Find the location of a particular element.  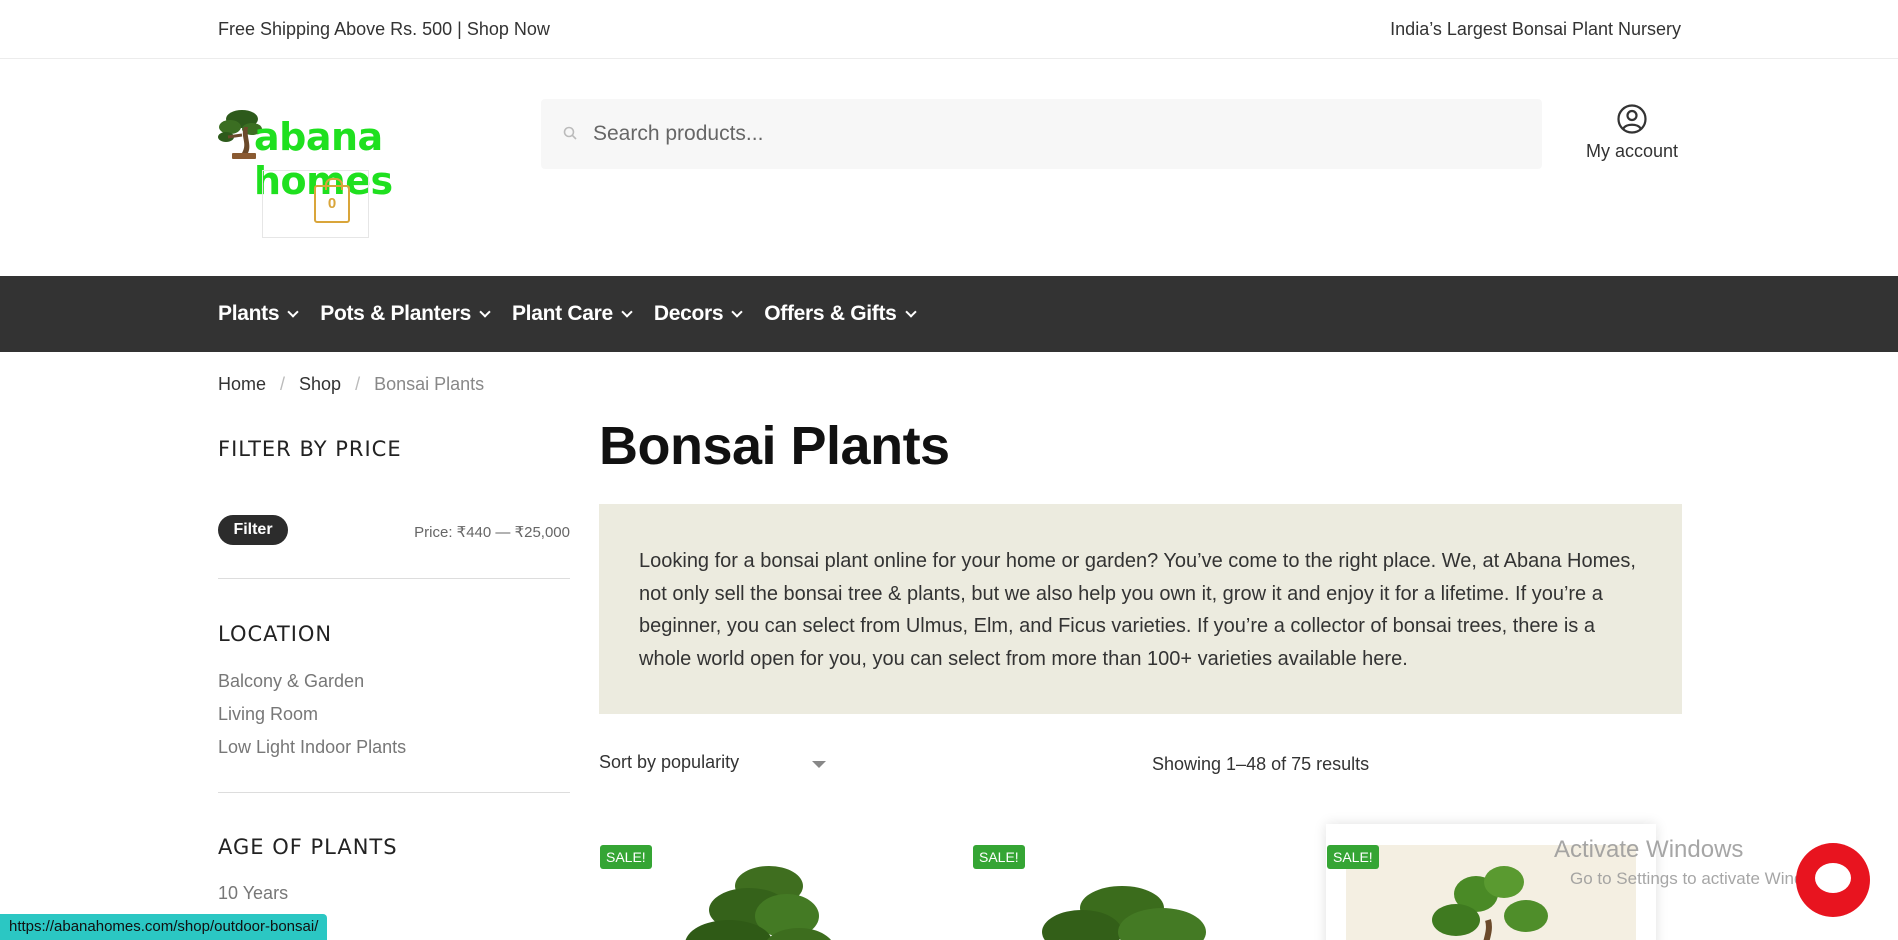

price-filter-title: FILTER BY PRICE is located at coordinates (310, 449).